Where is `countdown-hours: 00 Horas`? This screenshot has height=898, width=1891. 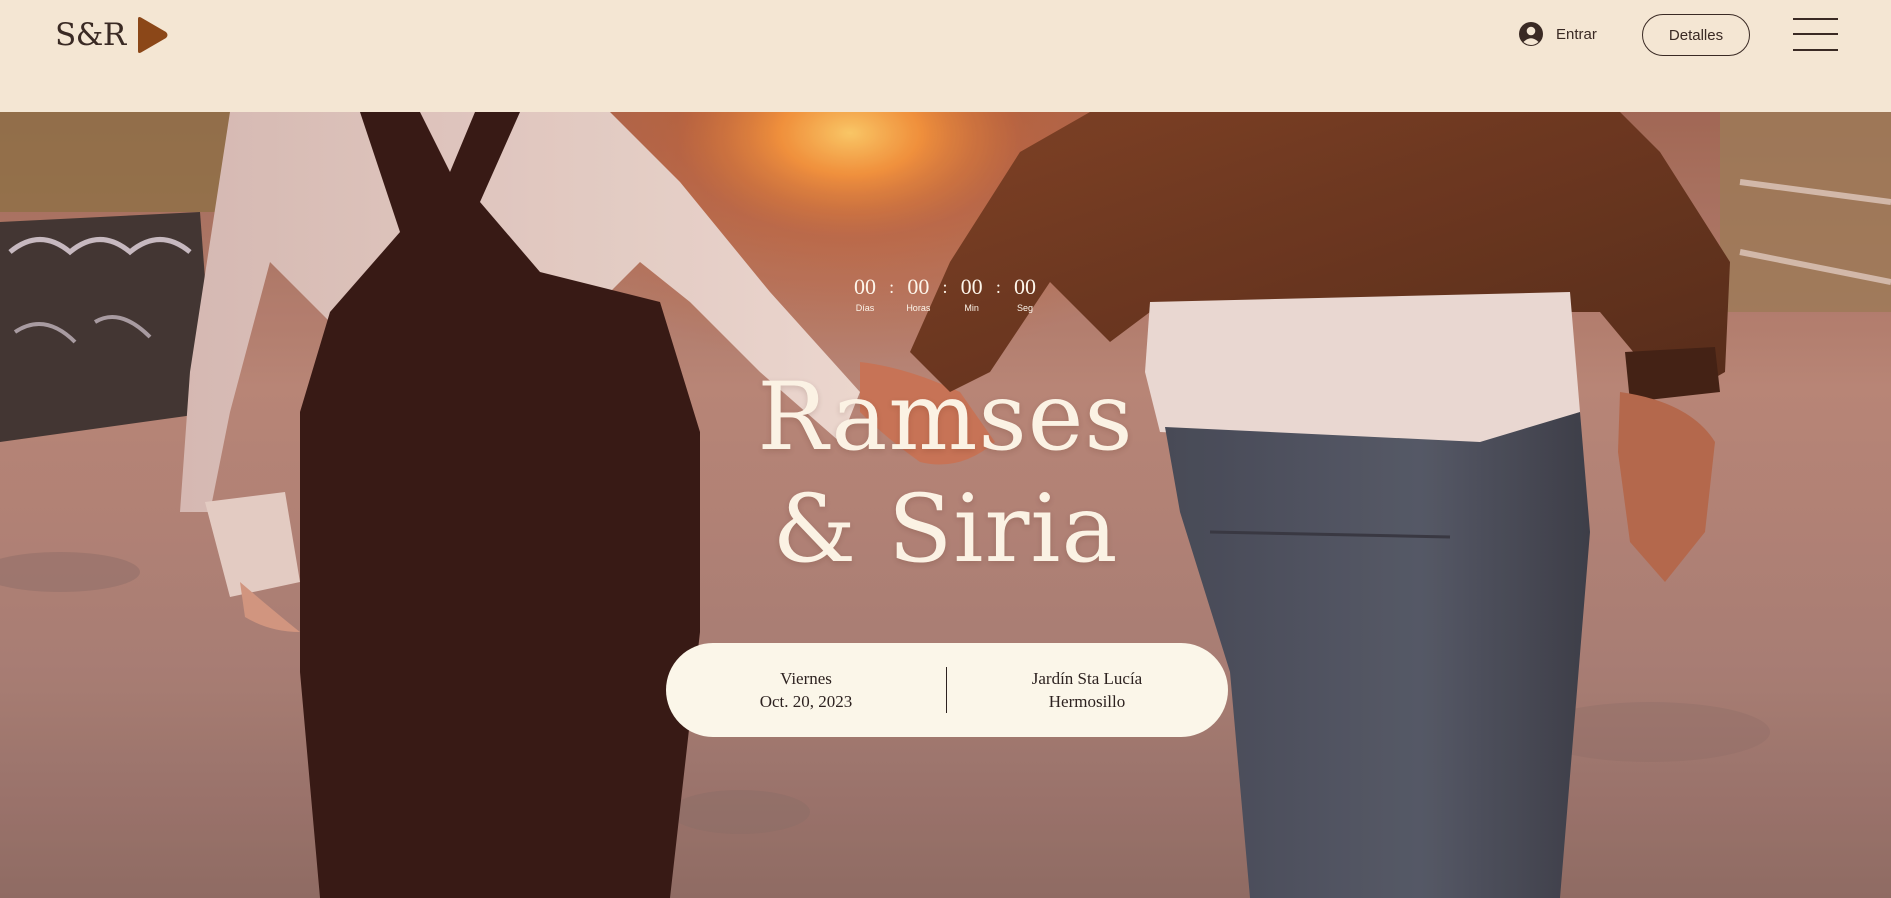 countdown-hours: 00 Horas is located at coordinates (918, 294).